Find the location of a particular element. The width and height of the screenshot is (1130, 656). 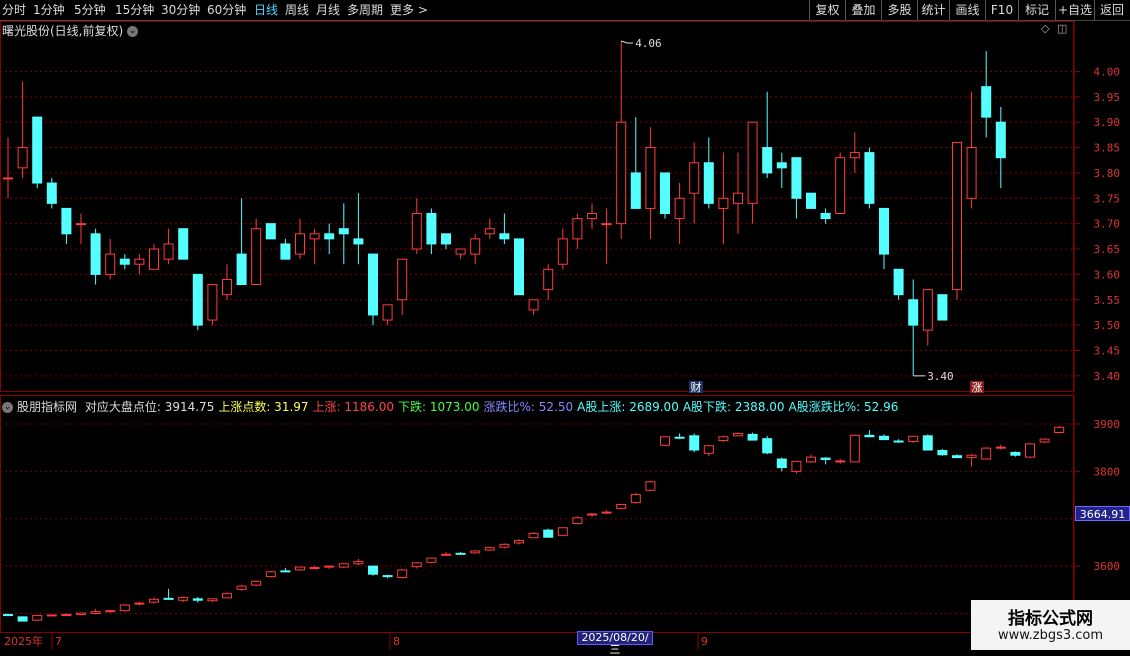

finance-marker: 财 is located at coordinates (696, 386).